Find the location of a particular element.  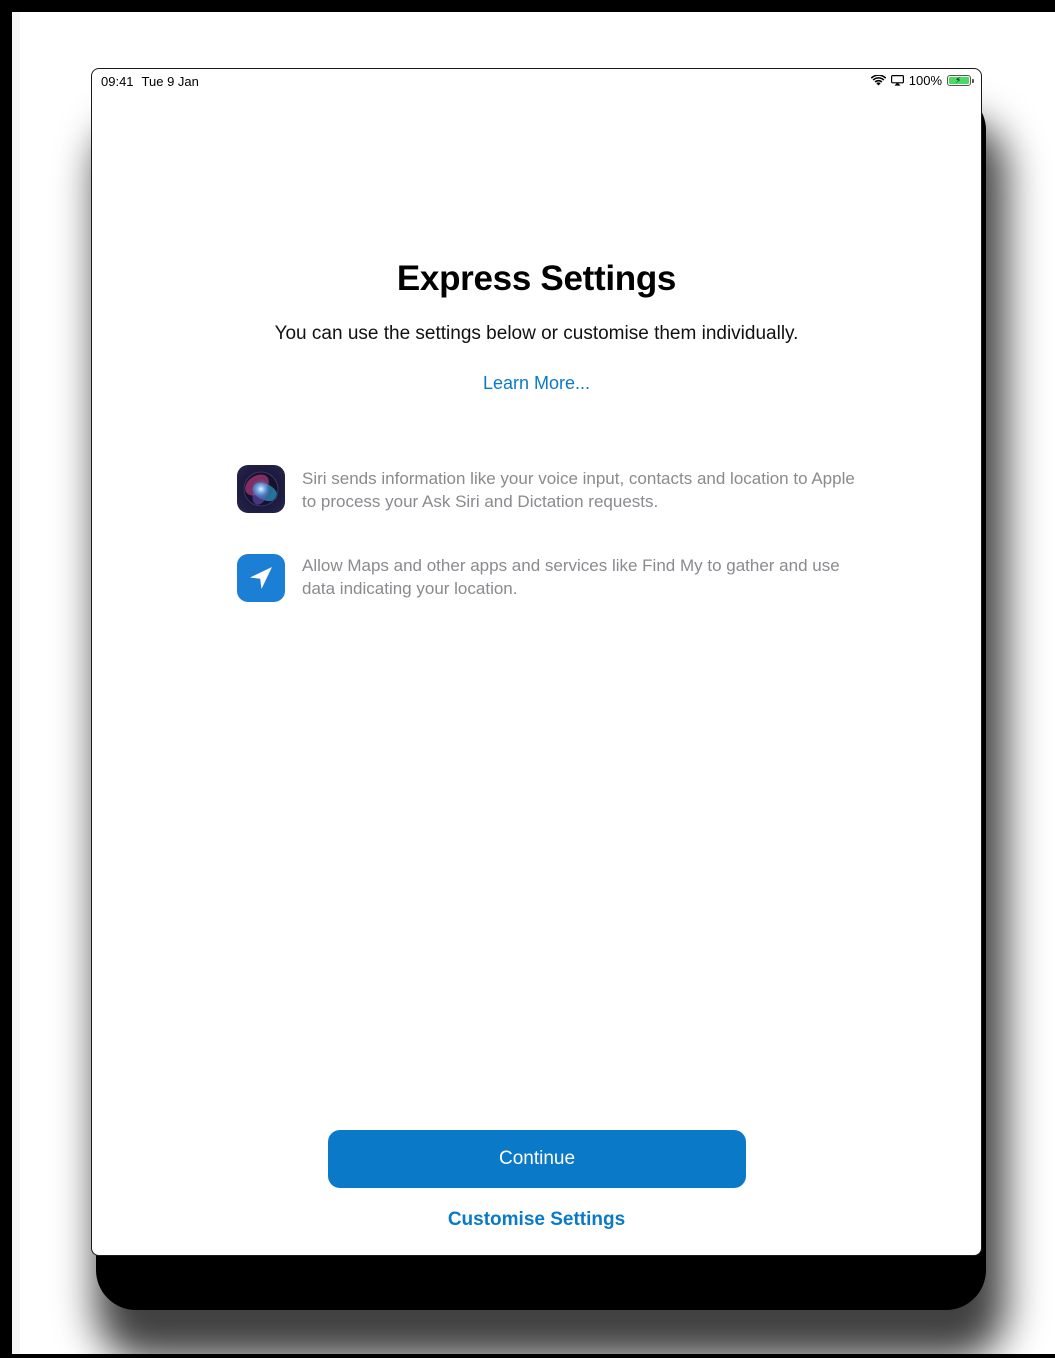

bolt-icon: ⚡ is located at coordinates (958, 80).